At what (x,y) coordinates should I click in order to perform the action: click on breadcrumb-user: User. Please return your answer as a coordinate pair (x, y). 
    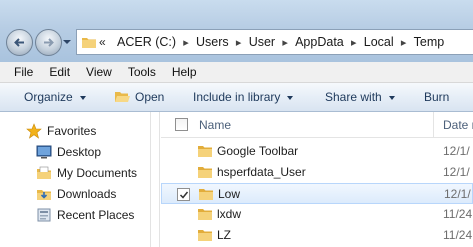
    Looking at the image, I should click on (262, 42).